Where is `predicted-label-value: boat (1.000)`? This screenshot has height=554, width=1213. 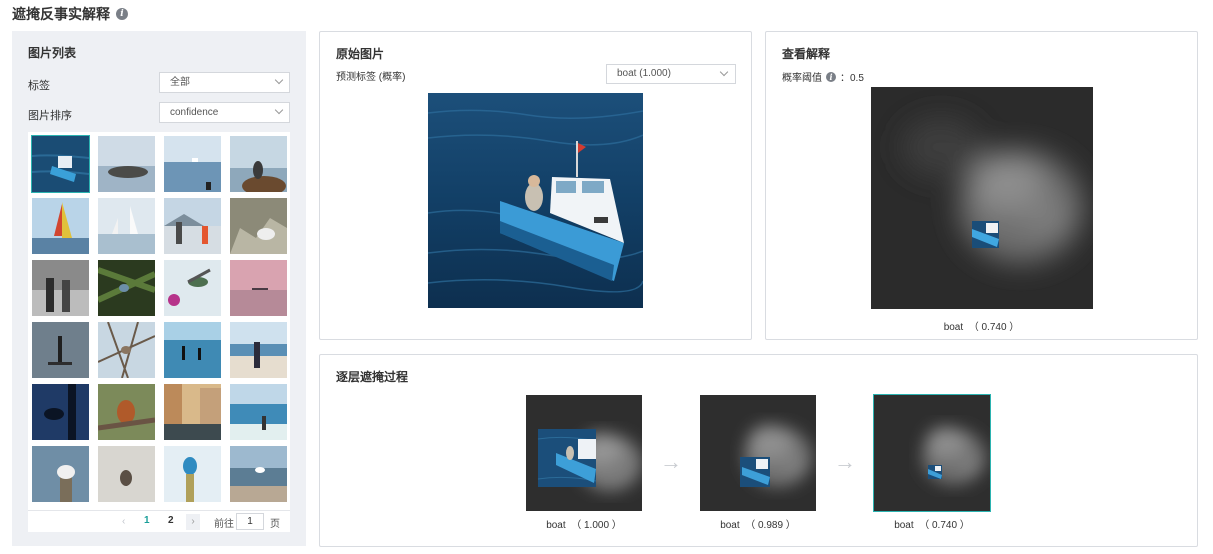 predicted-label-value: boat (1.000) is located at coordinates (644, 73).